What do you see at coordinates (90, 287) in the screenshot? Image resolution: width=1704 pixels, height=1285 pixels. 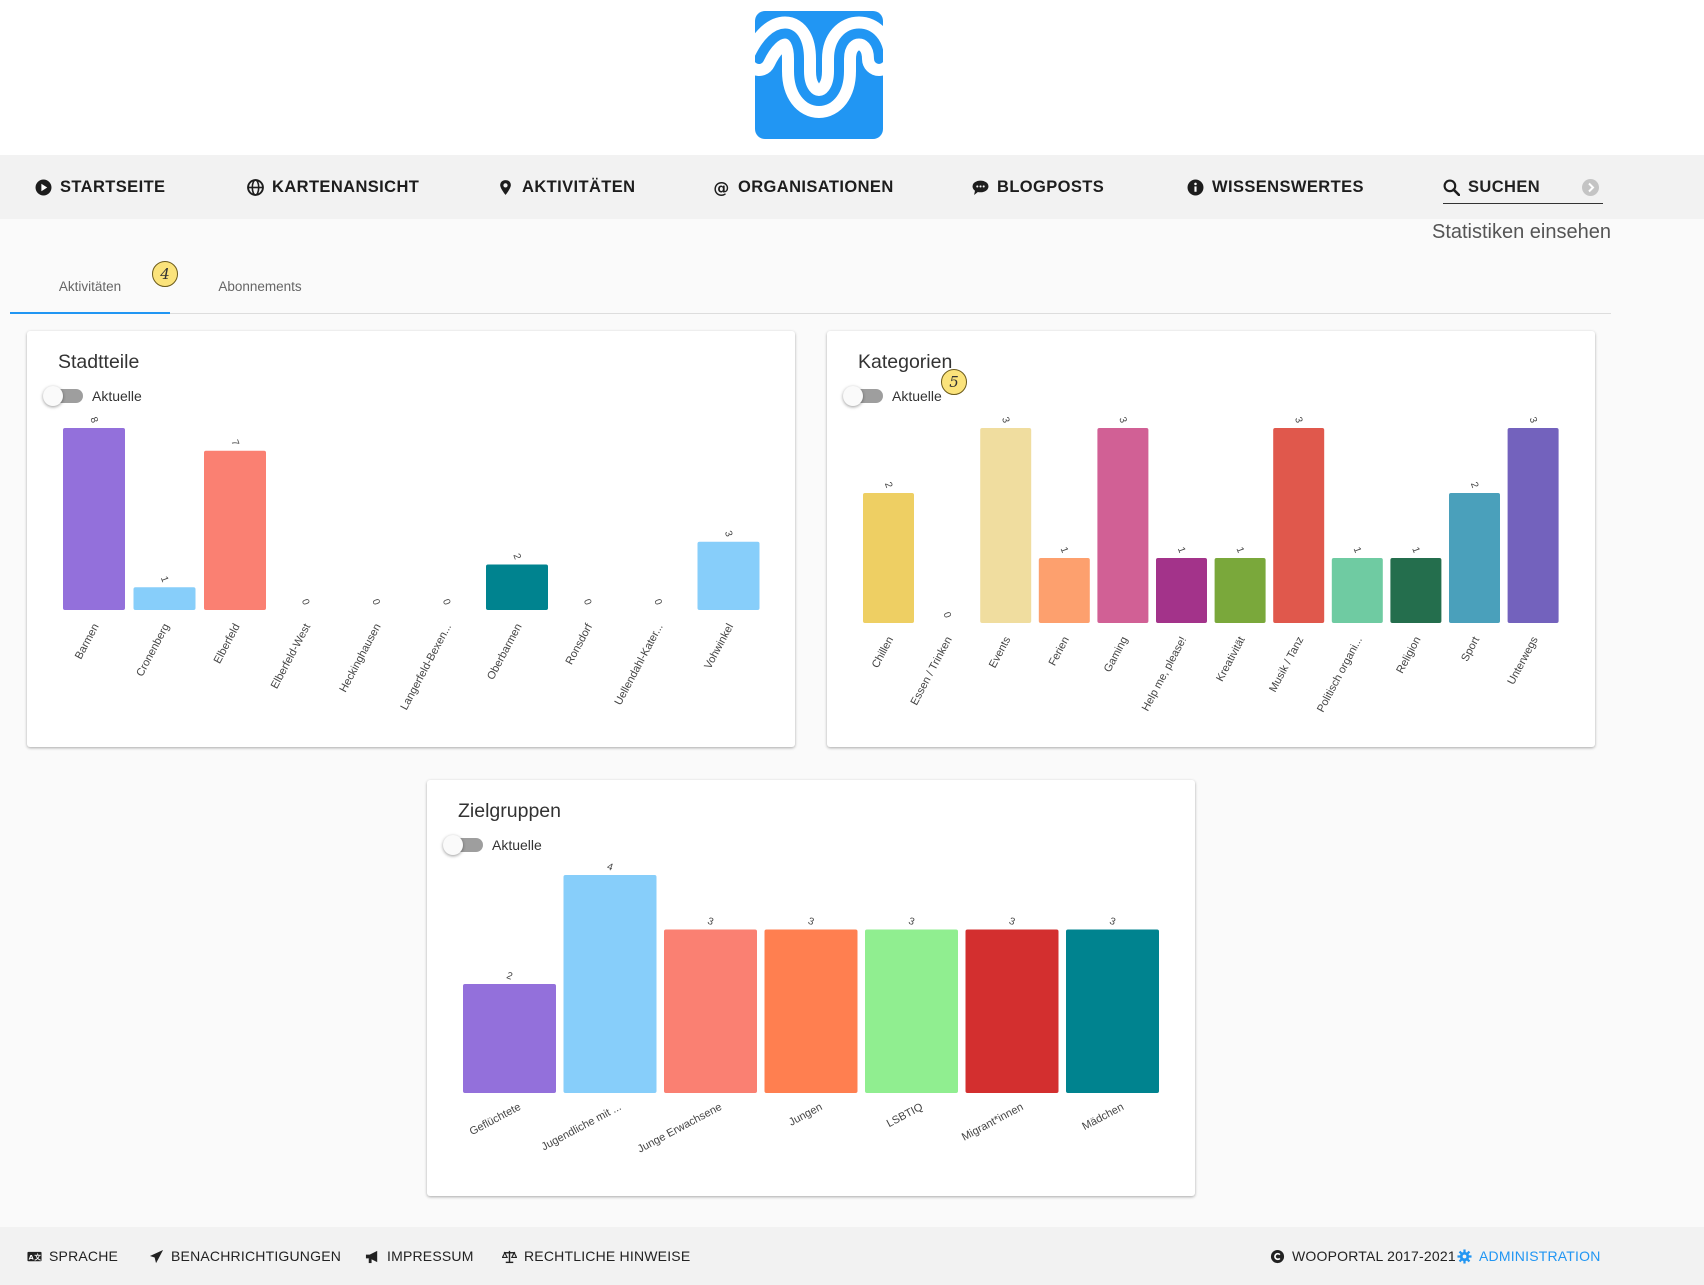 I see `tab-aktivitaeten: Aktivitäten` at bounding box center [90, 287].